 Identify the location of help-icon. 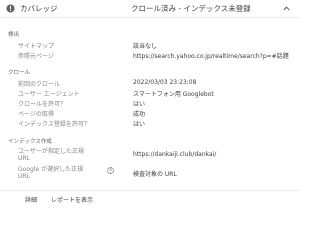
(110, 170).